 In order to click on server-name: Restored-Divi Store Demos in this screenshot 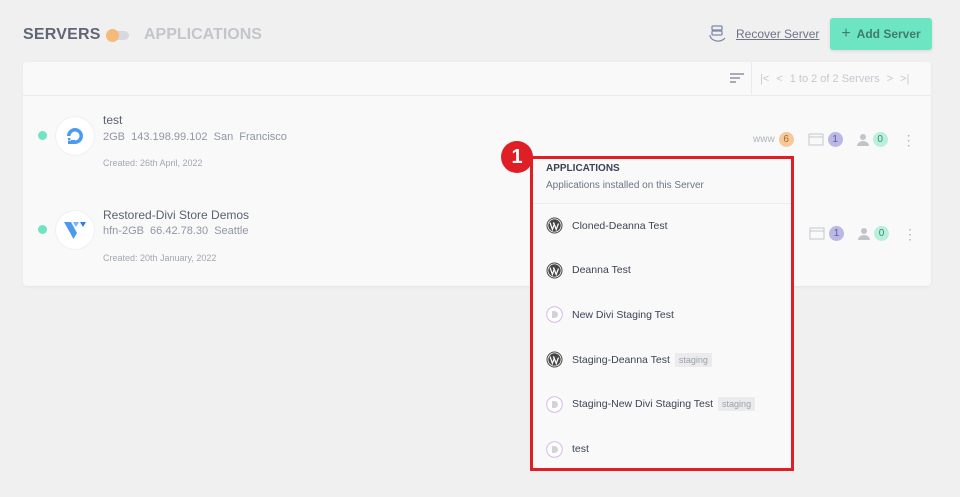, I will do `click(176, 215)`.